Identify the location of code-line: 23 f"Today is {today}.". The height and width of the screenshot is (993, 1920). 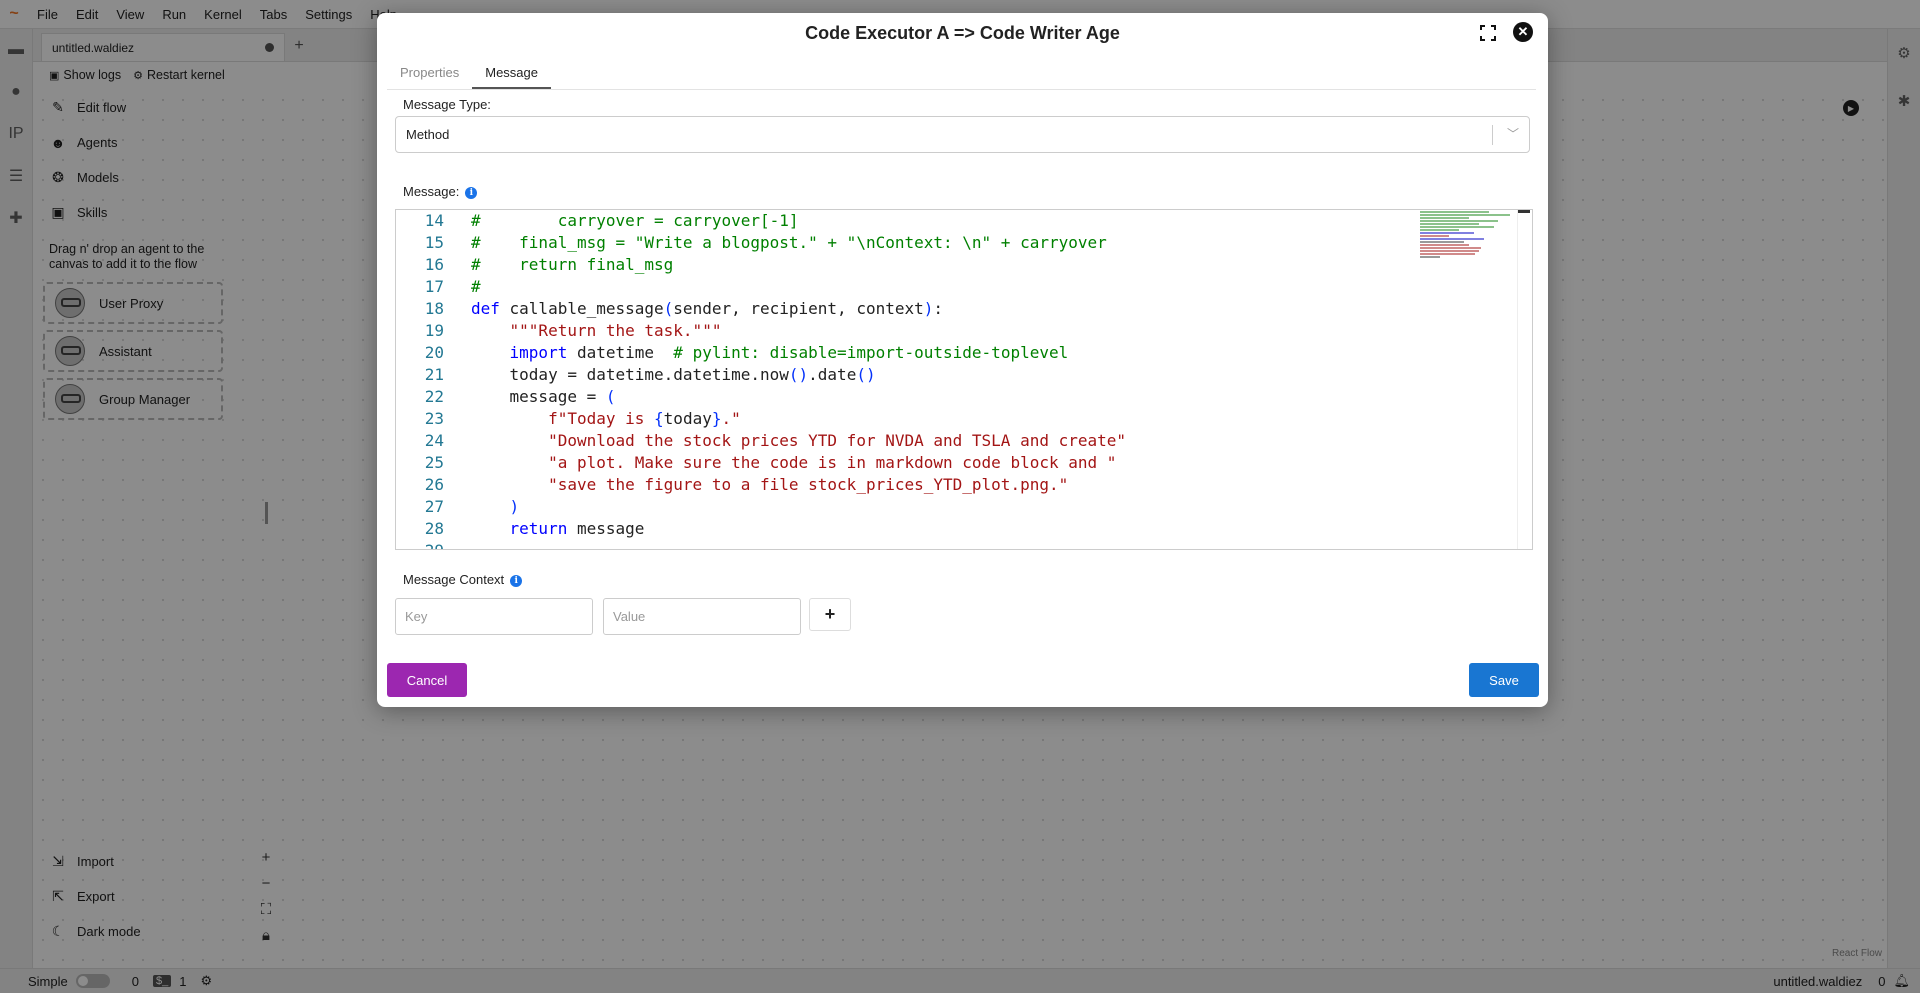
(896, 419).